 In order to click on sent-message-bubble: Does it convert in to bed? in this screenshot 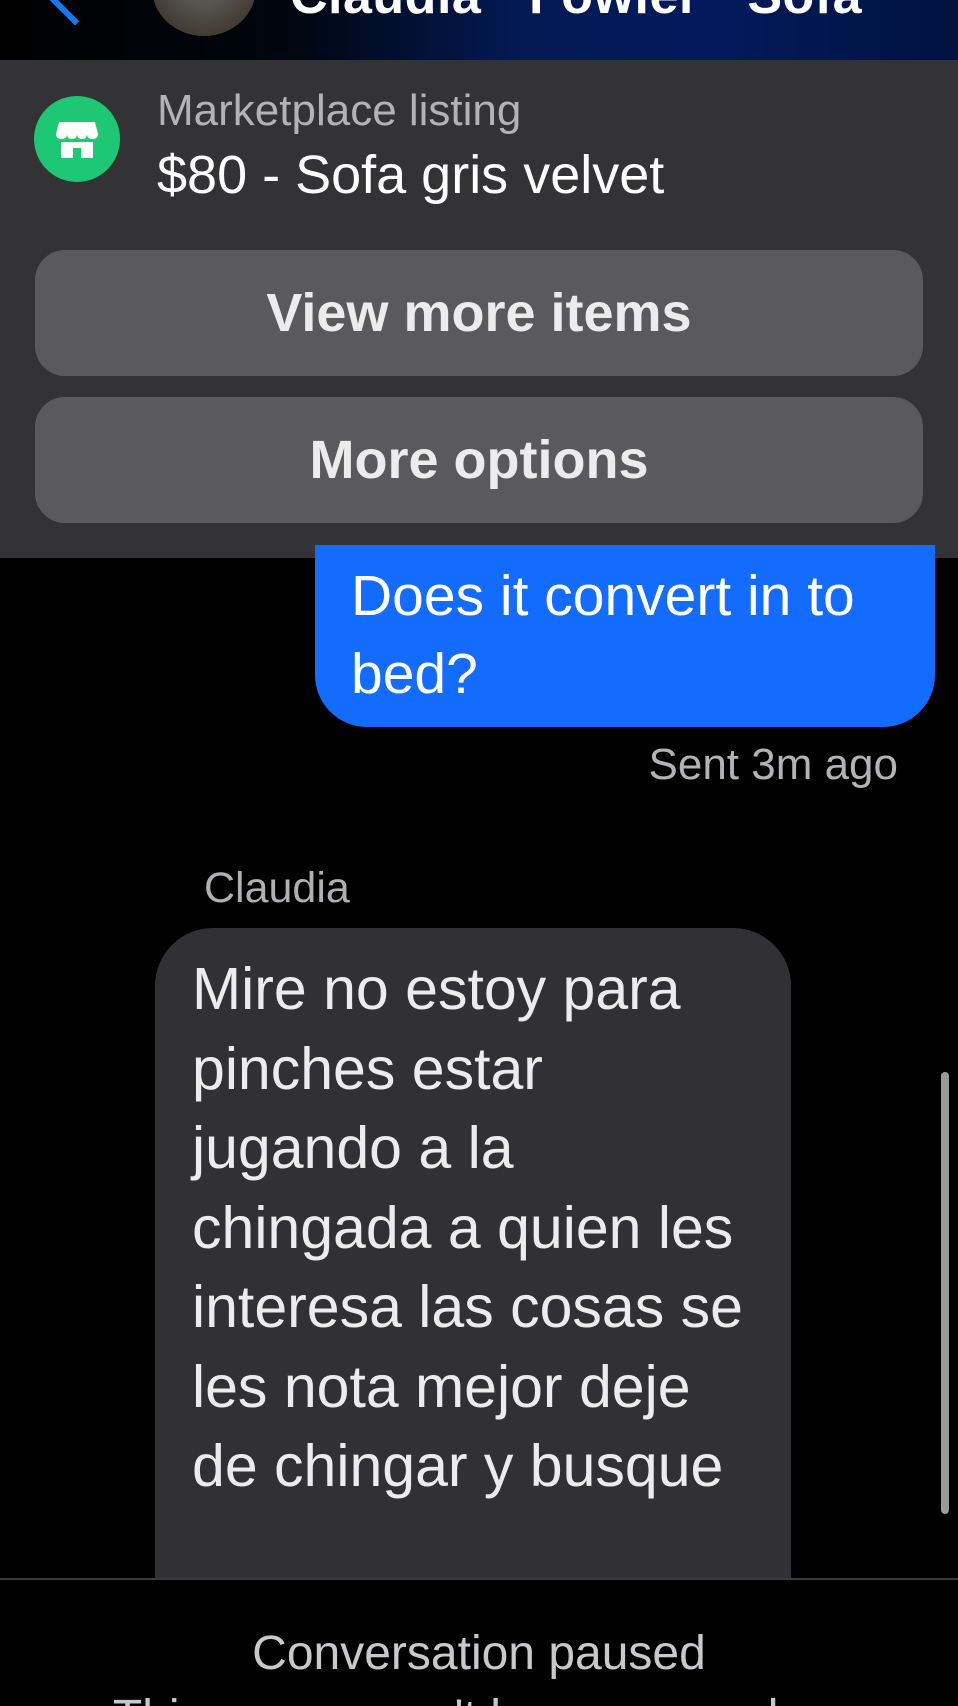, I will do `click(625, 636)`.